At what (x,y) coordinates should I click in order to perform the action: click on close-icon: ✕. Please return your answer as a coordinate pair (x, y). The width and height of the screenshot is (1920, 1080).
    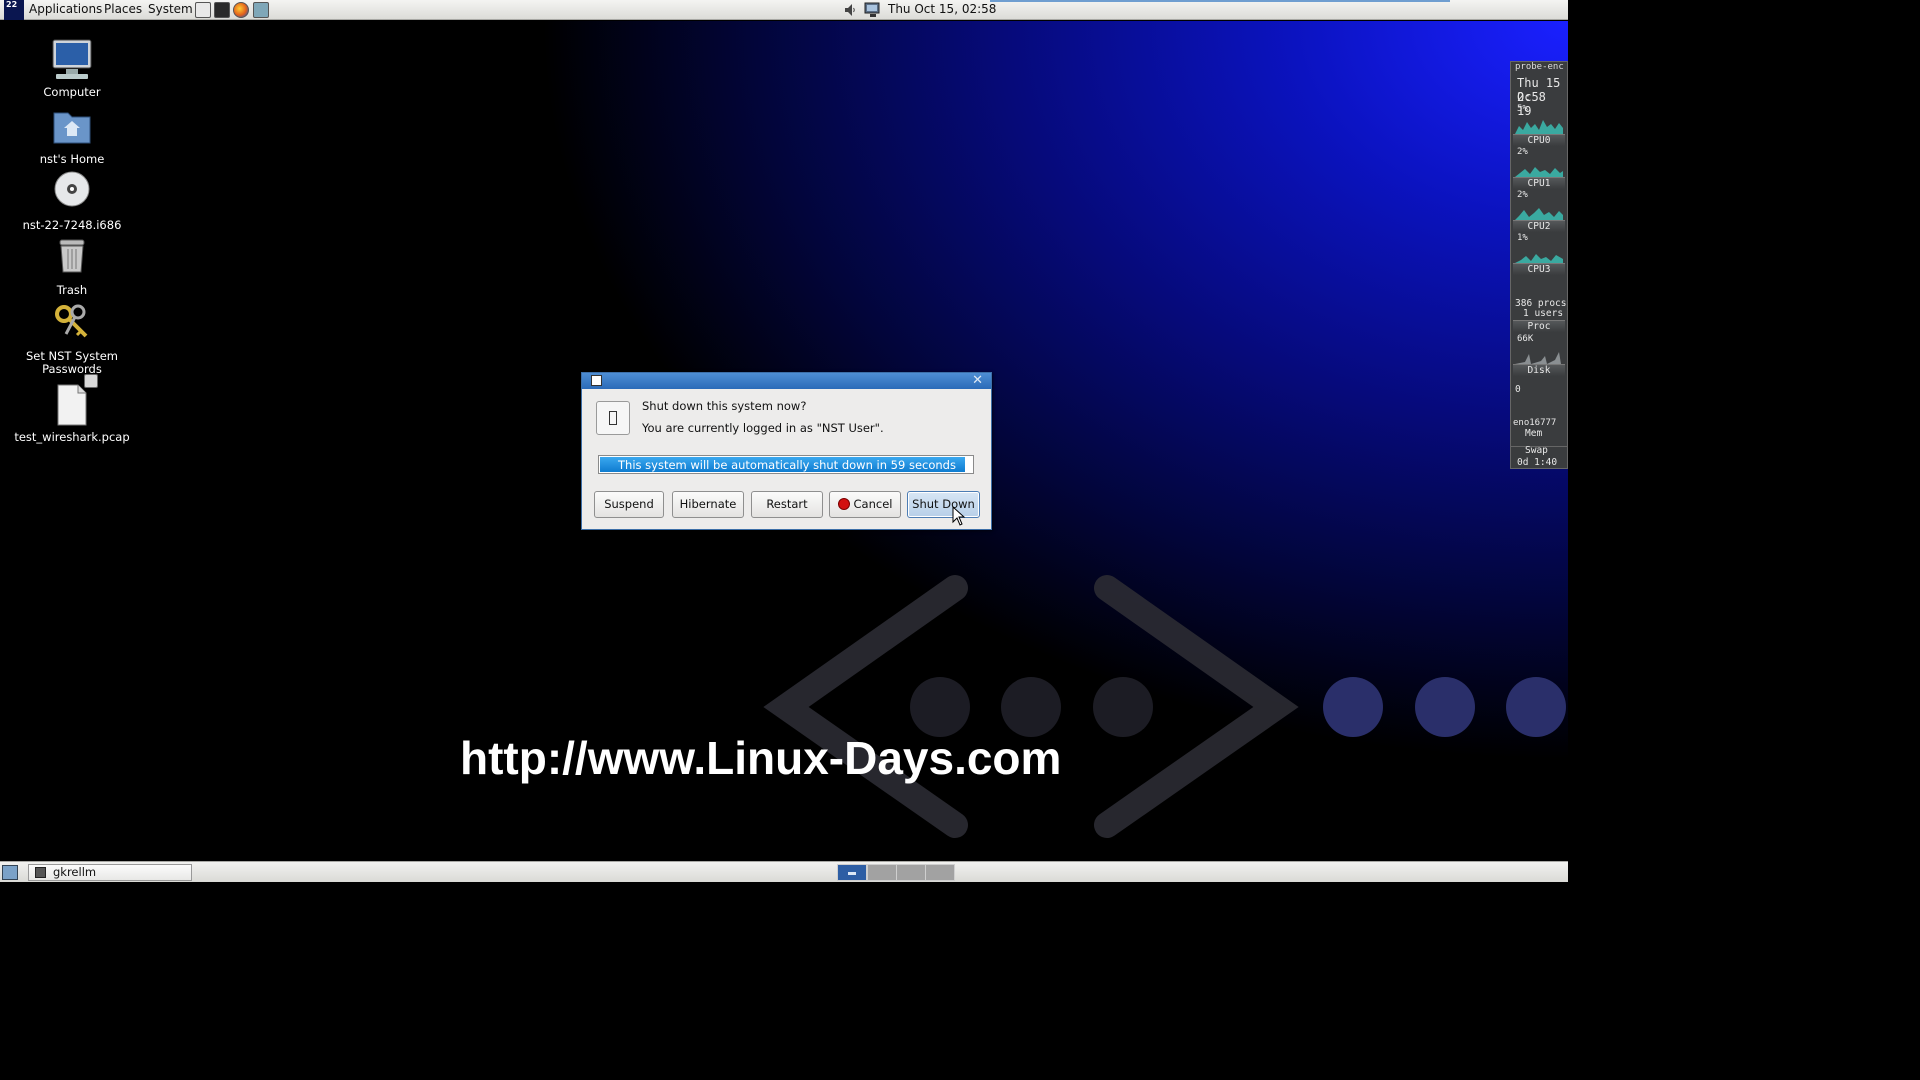
    Looking at the image, I should click on (977, 380).